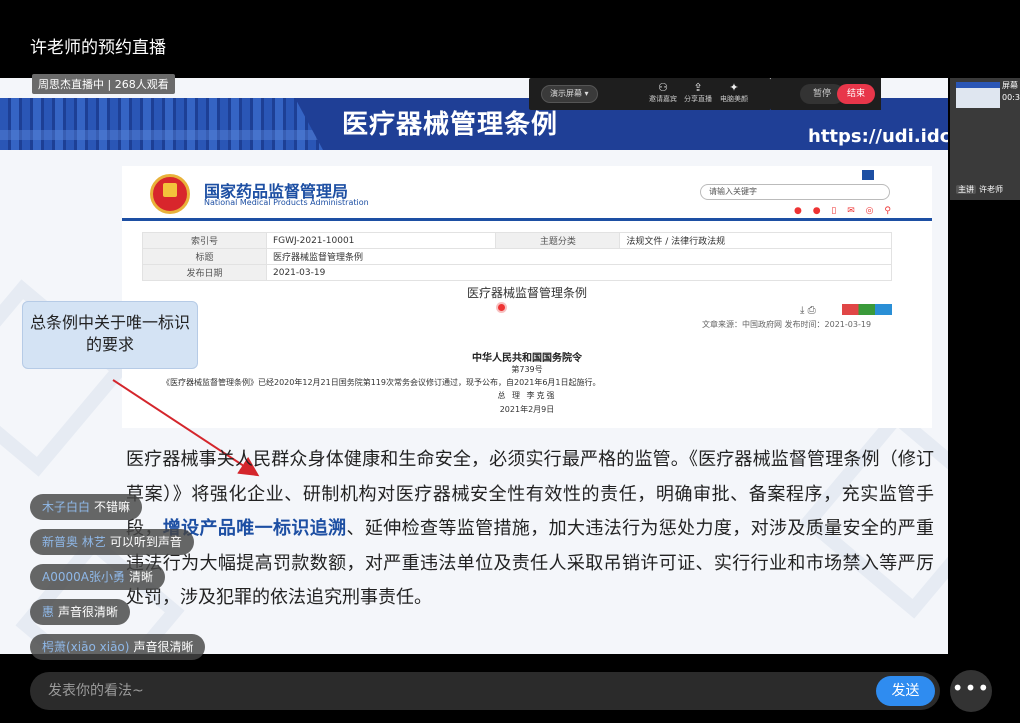 This screenshot has width=1020, height=723. Describe the element at coordinates (112, 507) in the screenshot. I see `chat-text: 不错嘛` at that location.